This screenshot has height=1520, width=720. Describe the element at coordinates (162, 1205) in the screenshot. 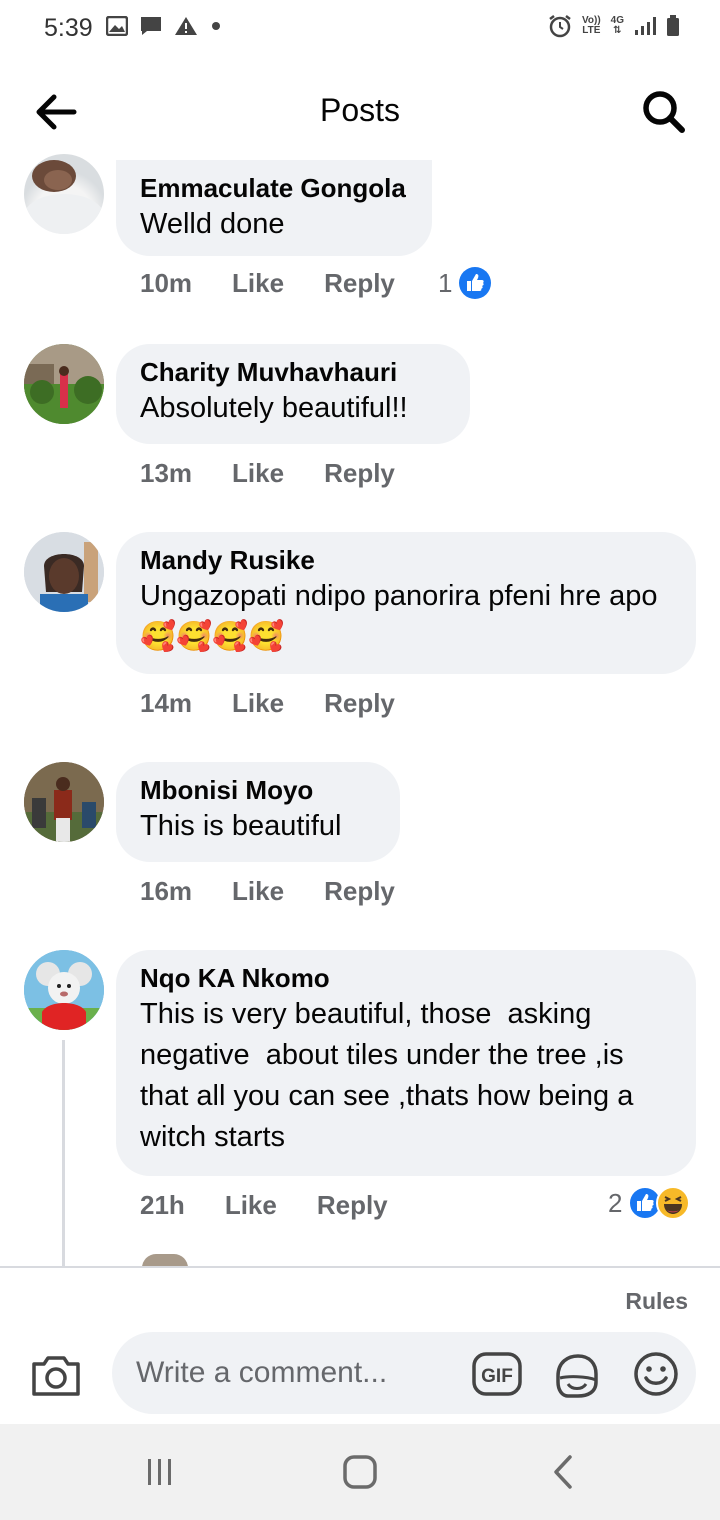

I see `comment-time: 21h` at that location.